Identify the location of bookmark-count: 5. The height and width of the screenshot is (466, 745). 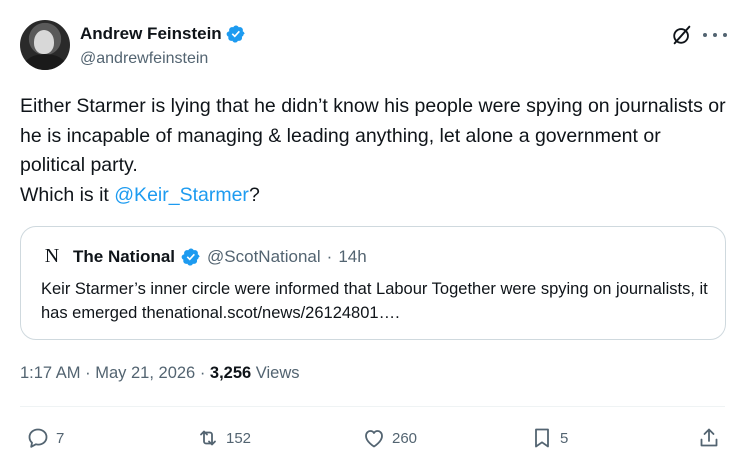
(564, 438).